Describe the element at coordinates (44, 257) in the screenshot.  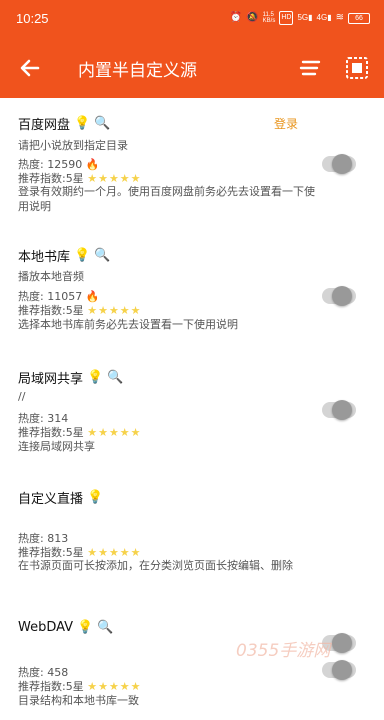
I see `source-name: 本地书库` at that location.